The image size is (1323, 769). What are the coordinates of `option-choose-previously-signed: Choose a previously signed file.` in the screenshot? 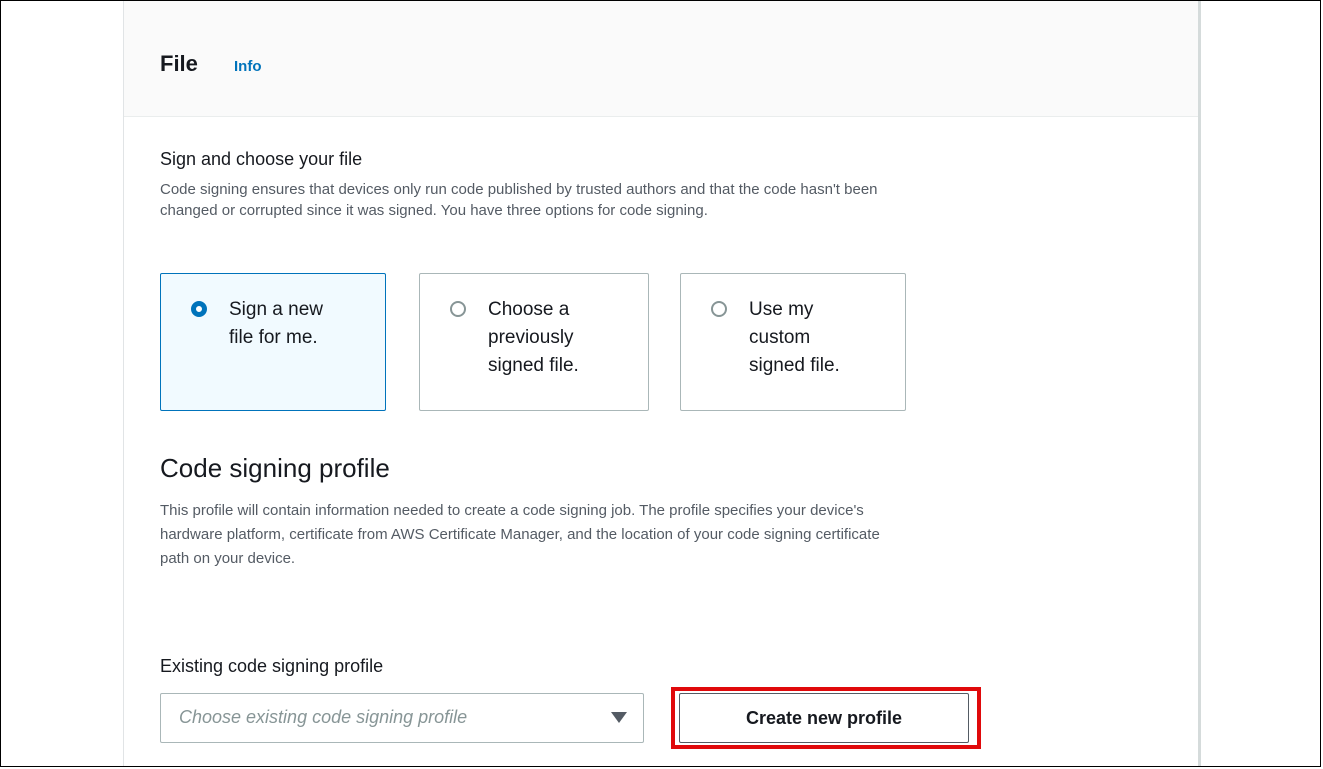 It's located at (534, 342).